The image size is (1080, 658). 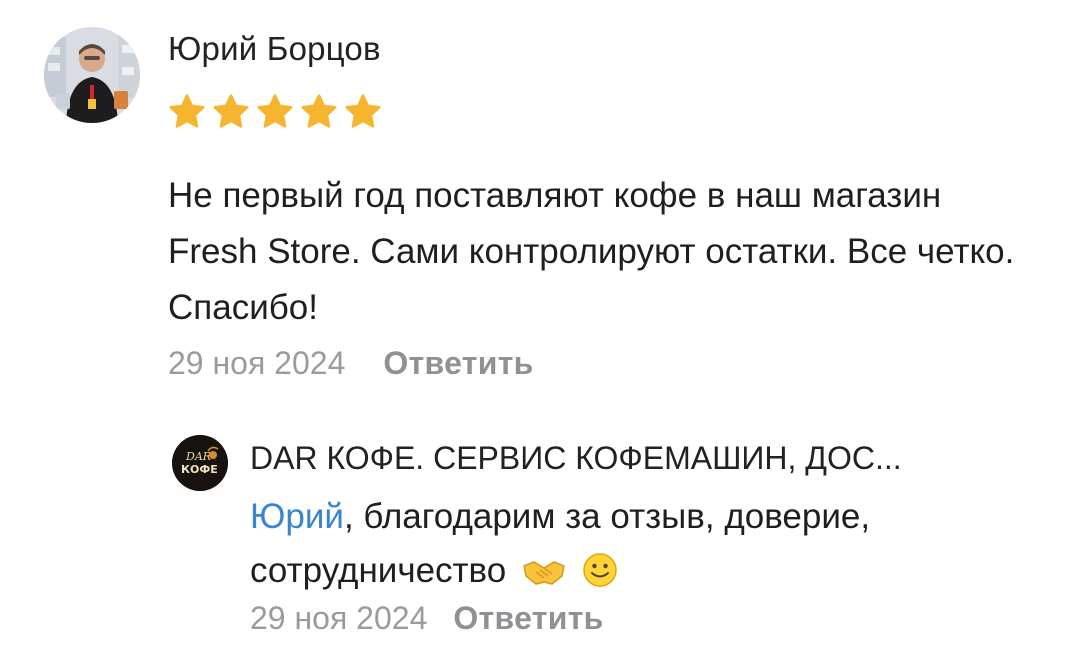 I want to click on company-logo-avatar: DAR КОФЕ, so click(x=200, y=463).